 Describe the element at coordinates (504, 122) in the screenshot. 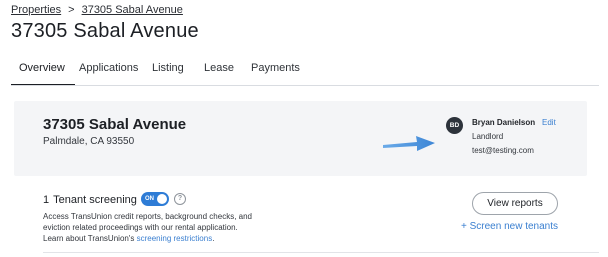

I see `owner-name: Bryan Danielson` at that location.